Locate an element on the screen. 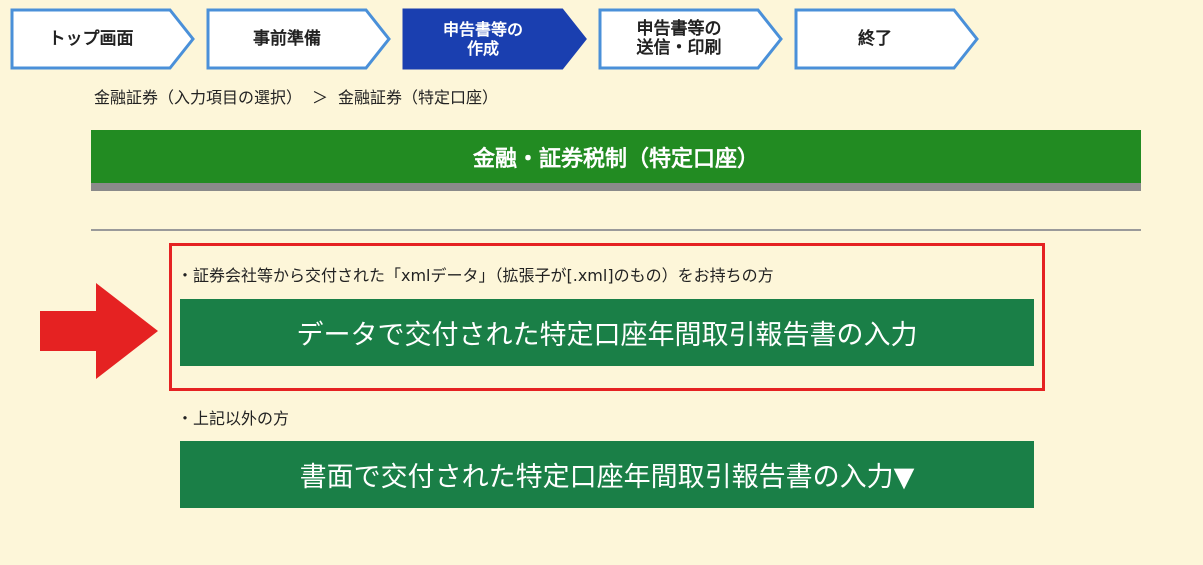 This screenshot has height=565, width=1203. step-label: 申告書等の 送信・印刷 is located at coordinates (679, 38).